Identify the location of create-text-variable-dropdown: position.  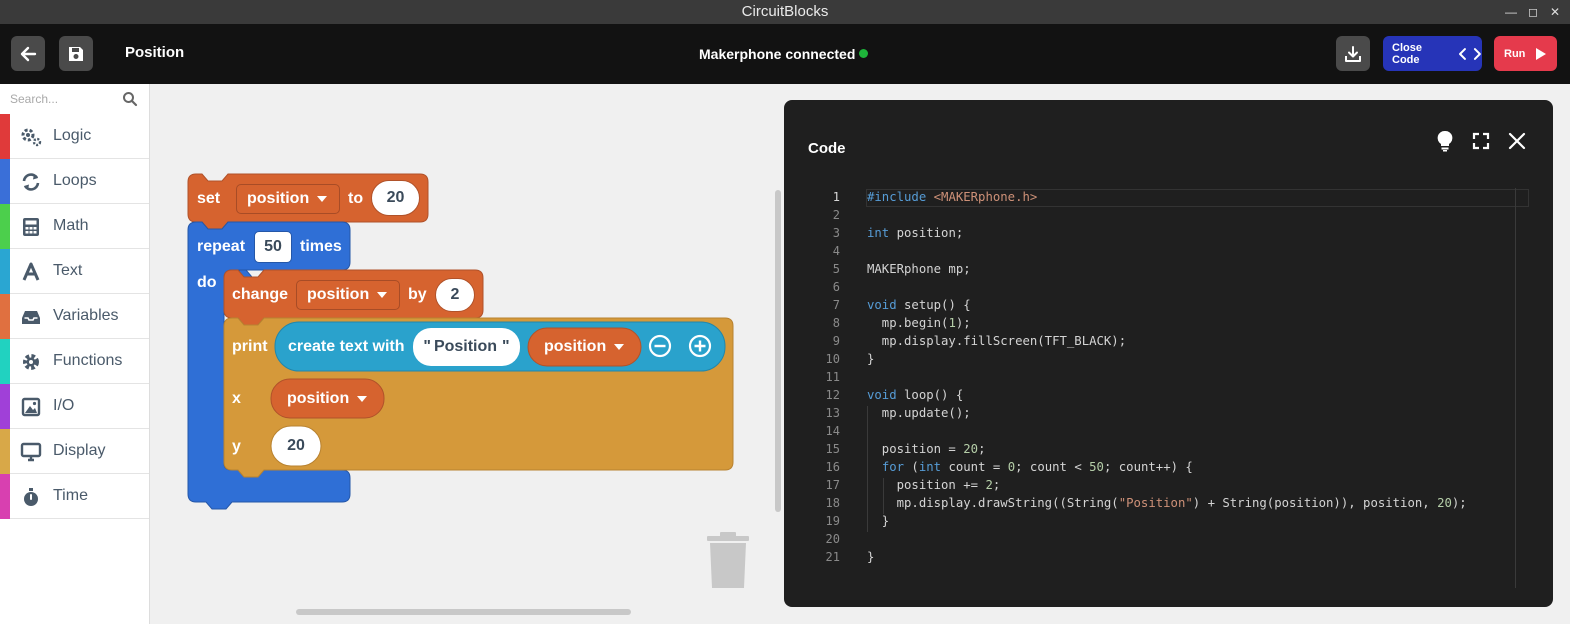
(584, 347).